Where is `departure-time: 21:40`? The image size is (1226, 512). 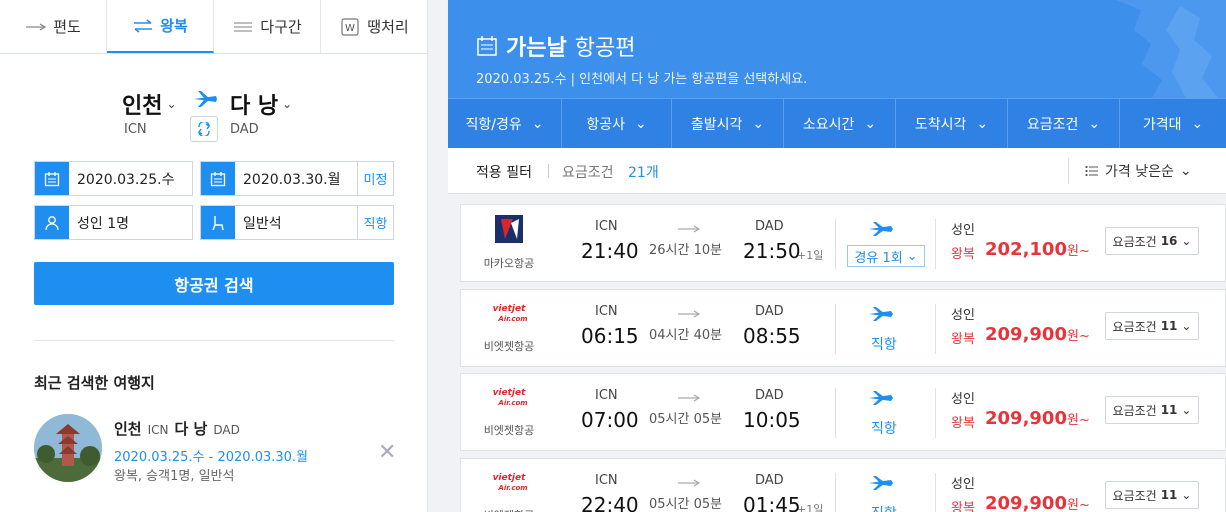
departure-time: 21:40 is located at coordinates (610, 251).